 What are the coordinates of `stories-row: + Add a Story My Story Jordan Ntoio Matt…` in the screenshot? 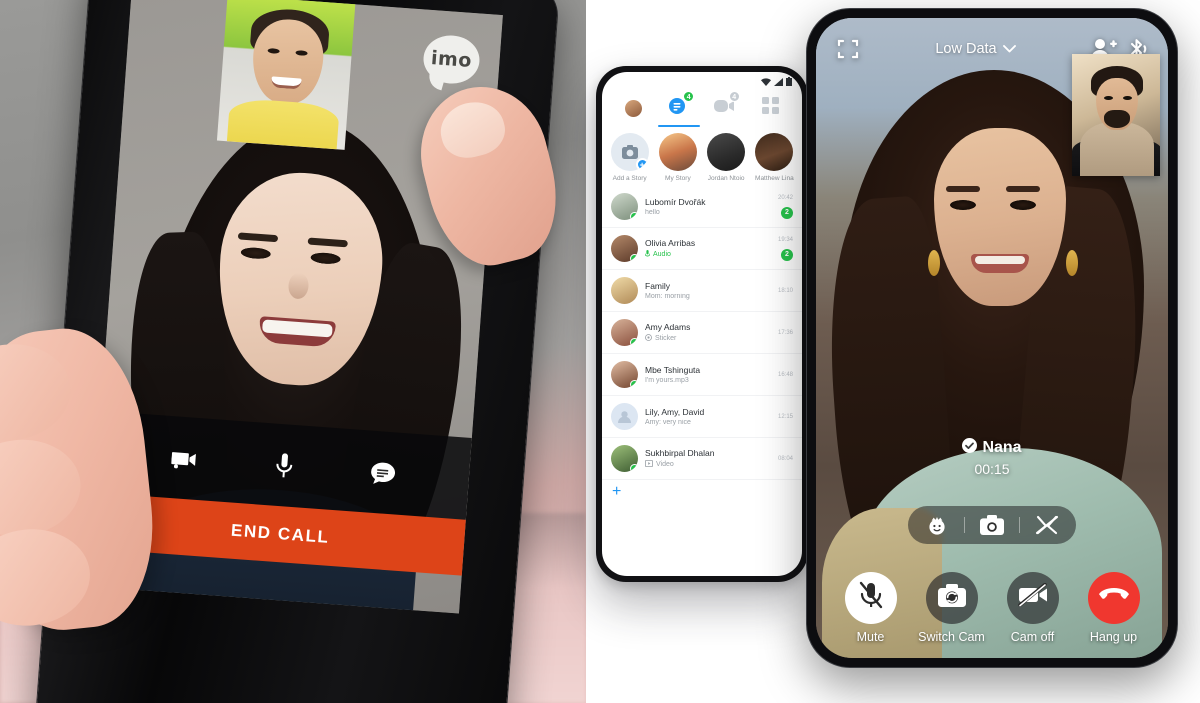 It's located at (702, 156).